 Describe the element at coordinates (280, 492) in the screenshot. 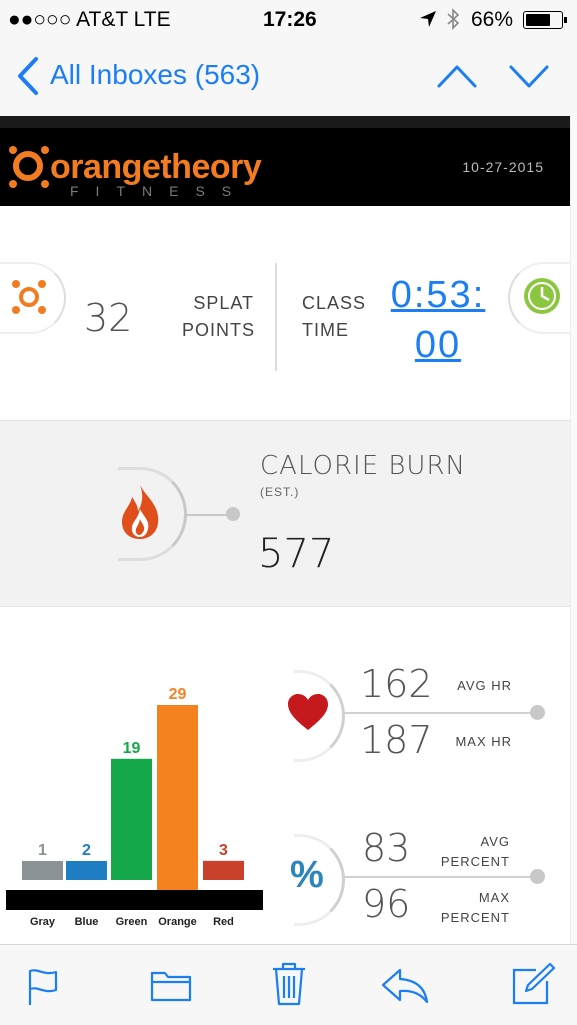

I see `calorie-est-label: (EST.)` at that location.